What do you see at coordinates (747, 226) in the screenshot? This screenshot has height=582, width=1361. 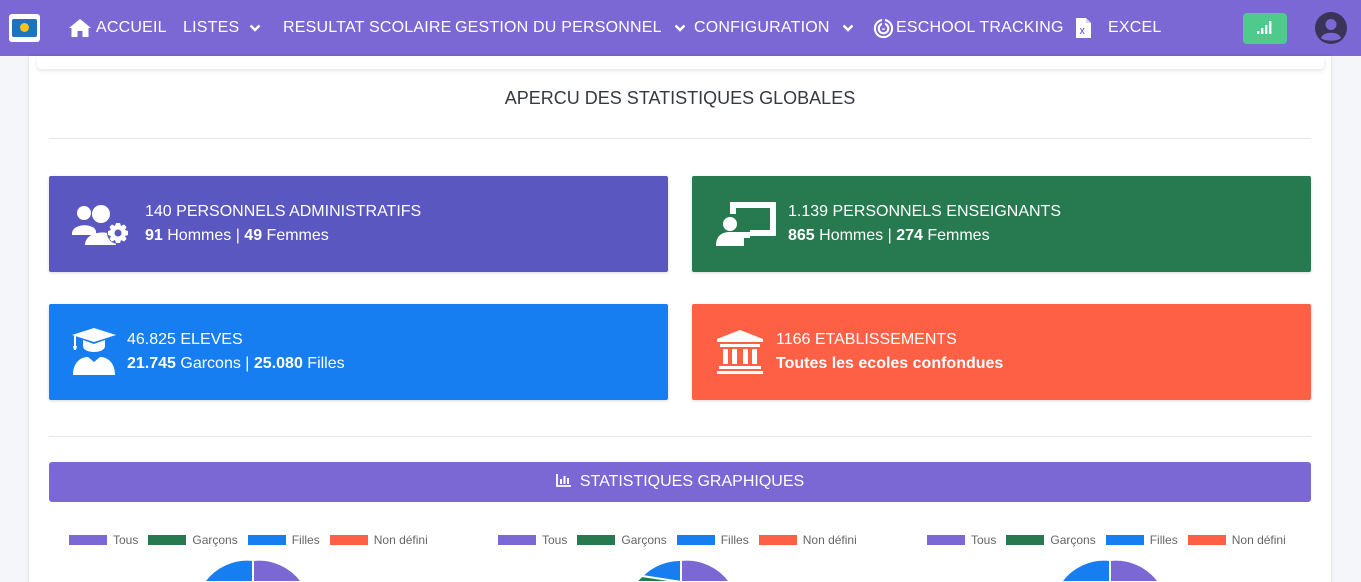 I see `chalkboard-teacher-icon` at bounding box center [747, 226].